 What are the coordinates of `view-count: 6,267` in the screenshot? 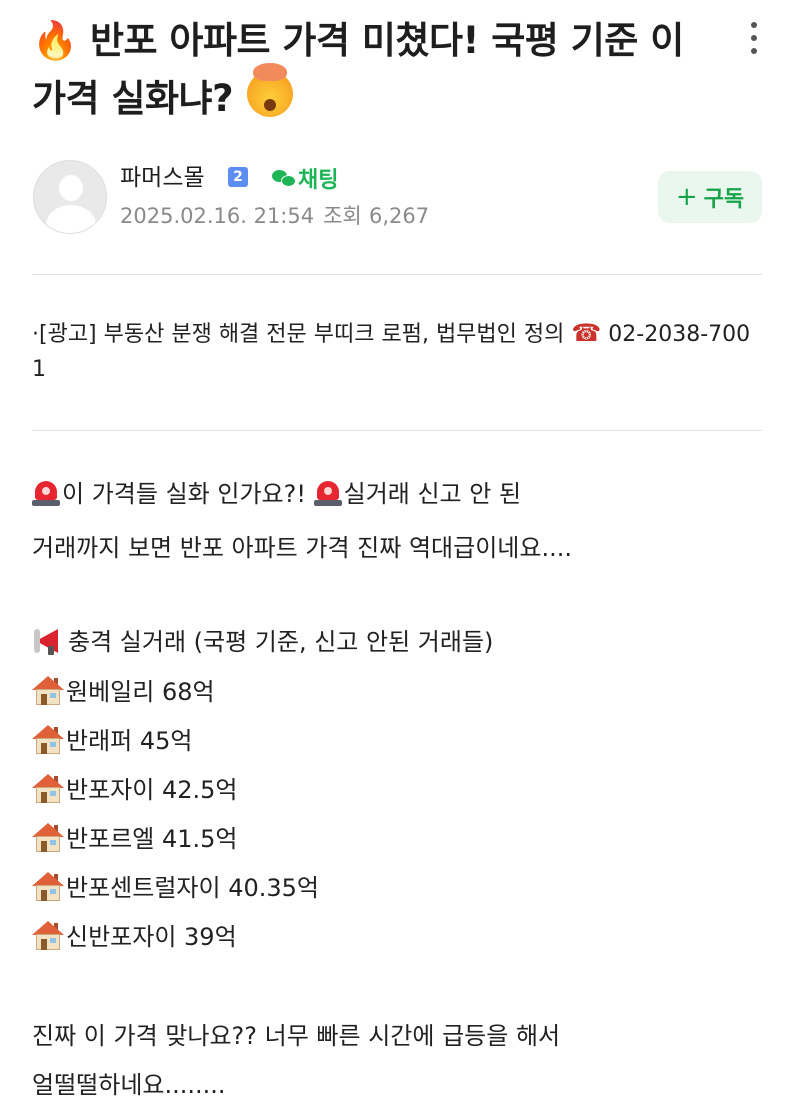 It's located at (399, 216).